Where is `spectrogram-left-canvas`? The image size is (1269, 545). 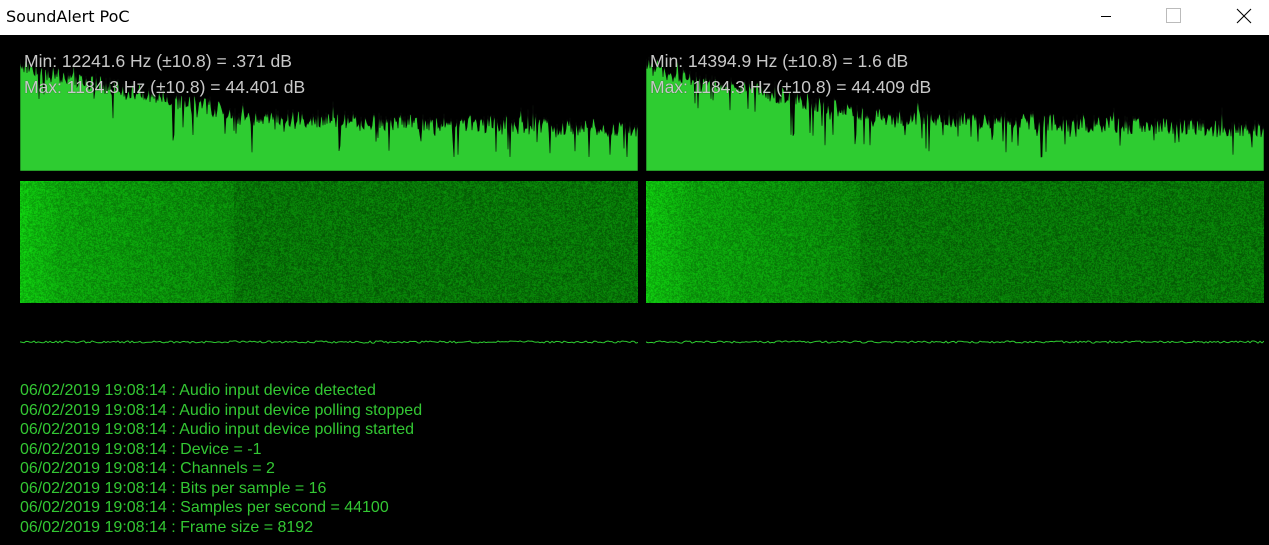
spectrogram-left-canvas is located at coordinates (329, 242).